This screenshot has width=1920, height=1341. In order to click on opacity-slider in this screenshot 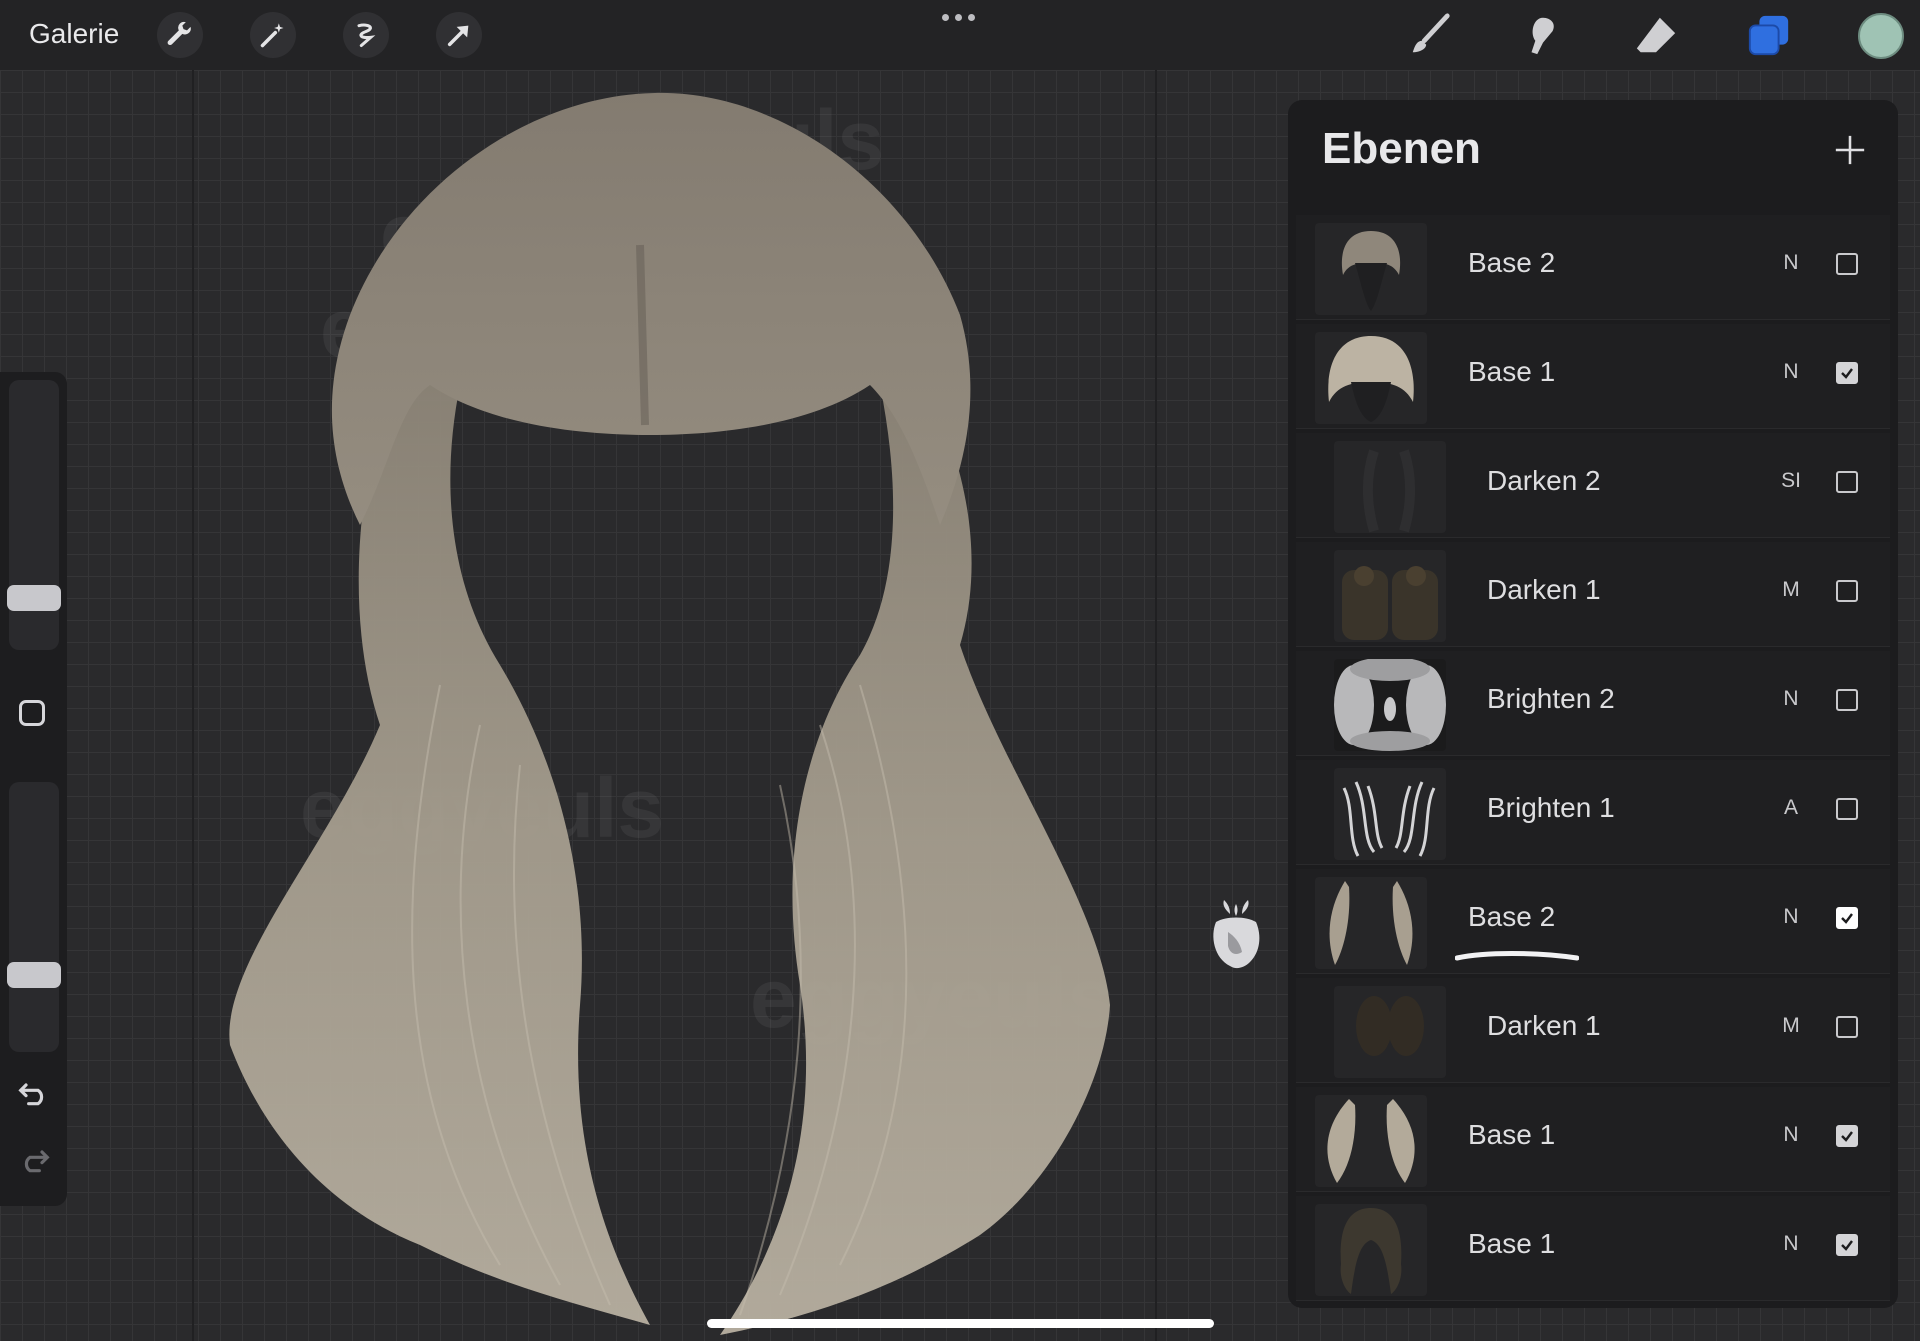, I will do `click(34, 917)`.